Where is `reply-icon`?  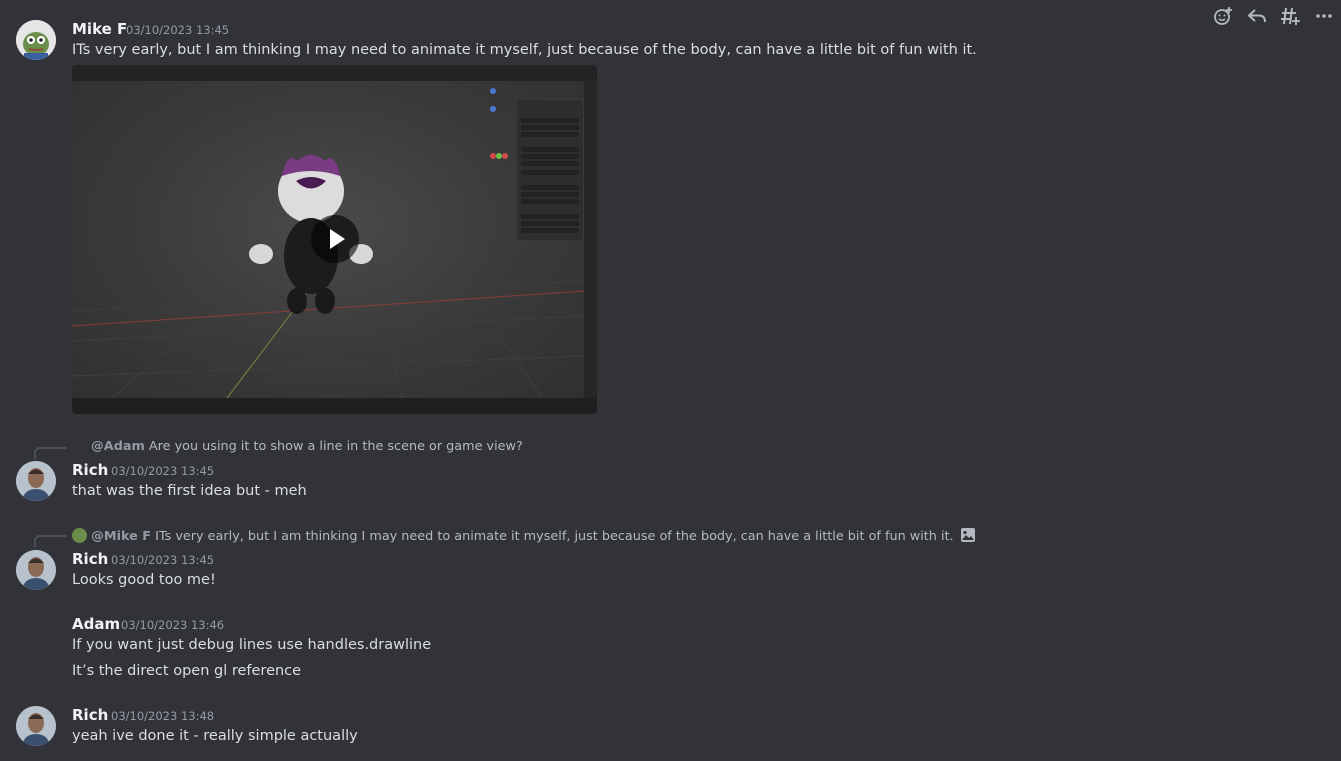
reply-icon is located at coordinates (1257, 16).